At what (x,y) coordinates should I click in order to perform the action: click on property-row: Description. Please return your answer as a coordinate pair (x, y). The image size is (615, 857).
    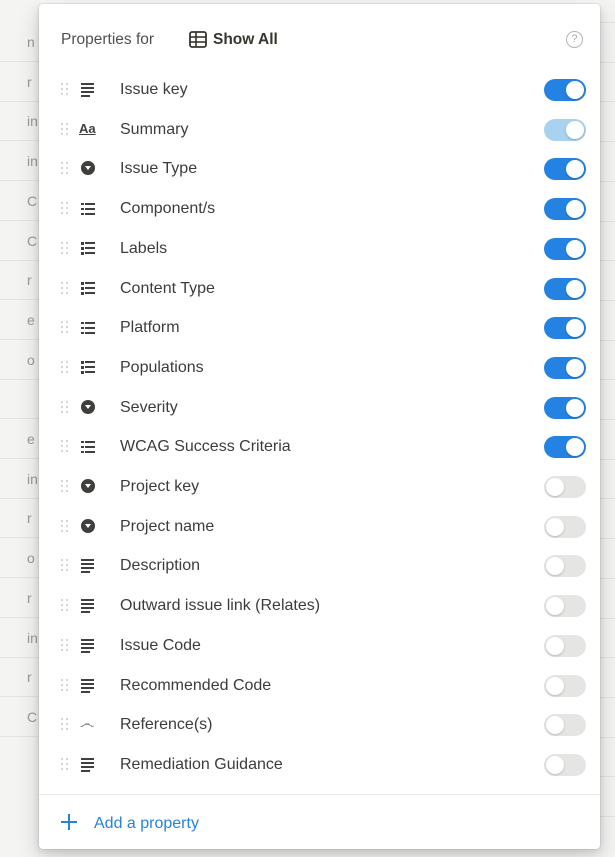
    Looking at the image, I should click on (319, 565).